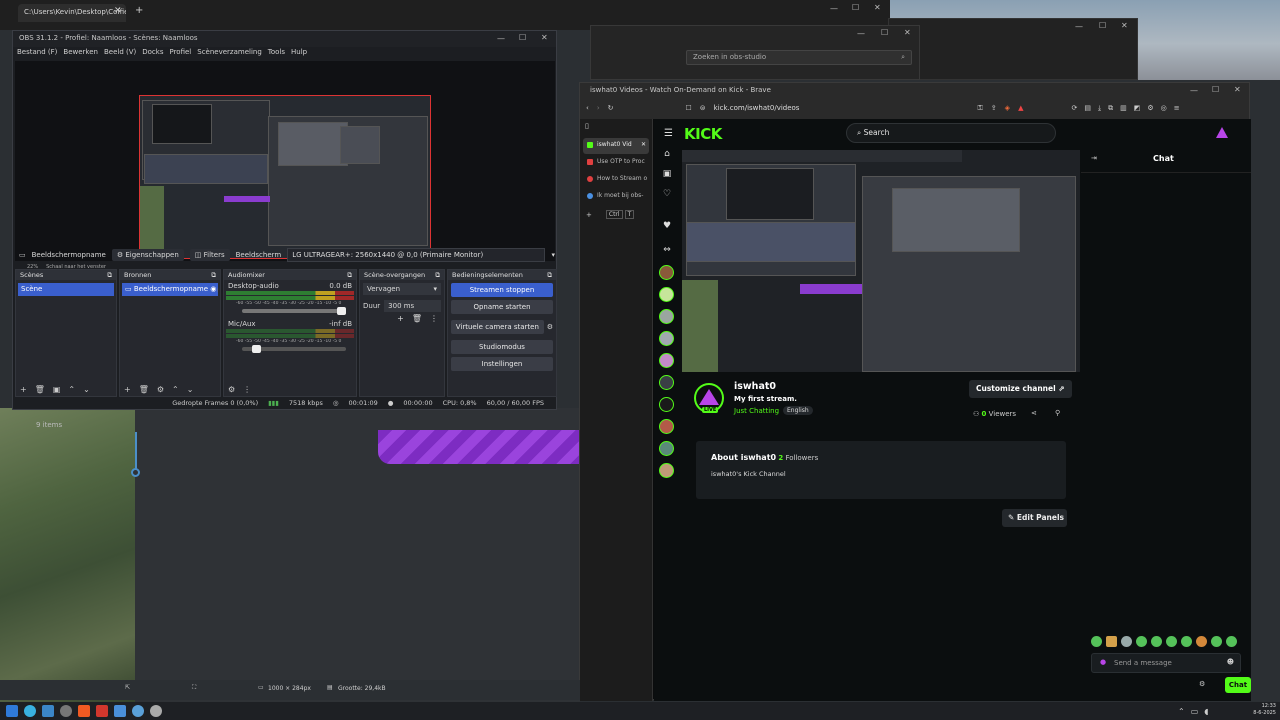 This screenshot has height=720, width=1280. I want to click on scene-item: Scène, so click(66, 289).